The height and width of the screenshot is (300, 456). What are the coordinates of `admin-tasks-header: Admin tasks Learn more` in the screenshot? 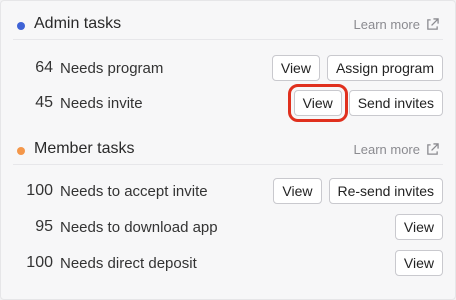 It's located at (228, 26).